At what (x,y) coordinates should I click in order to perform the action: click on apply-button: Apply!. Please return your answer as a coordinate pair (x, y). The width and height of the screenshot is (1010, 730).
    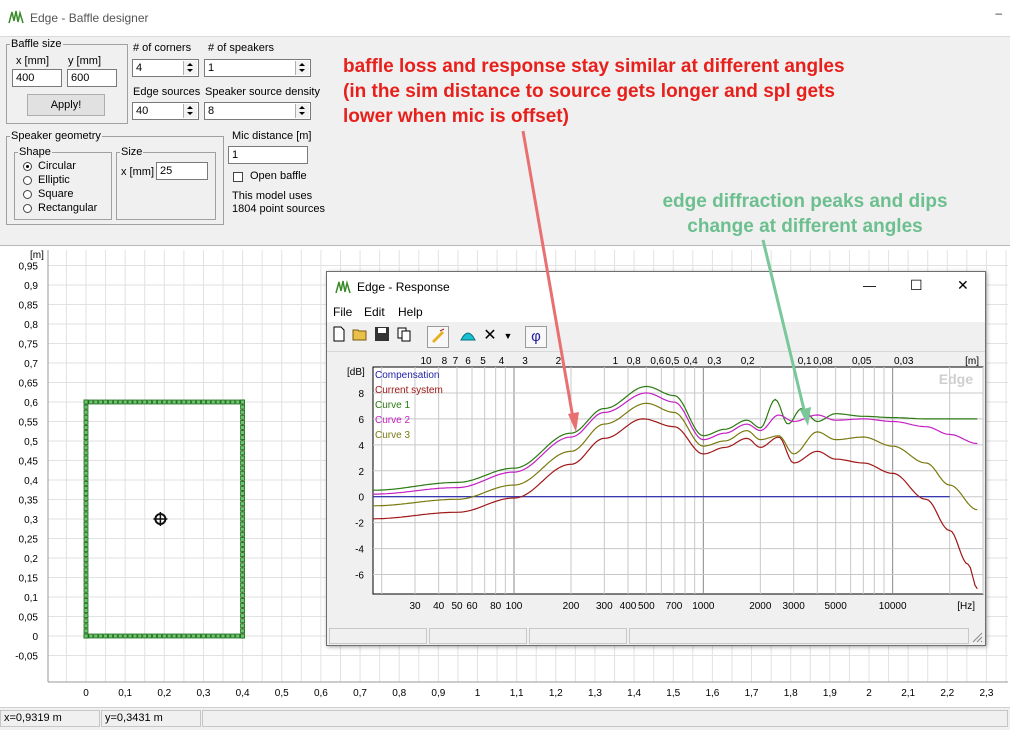
    Looking at the image, I should click on (66, 105).